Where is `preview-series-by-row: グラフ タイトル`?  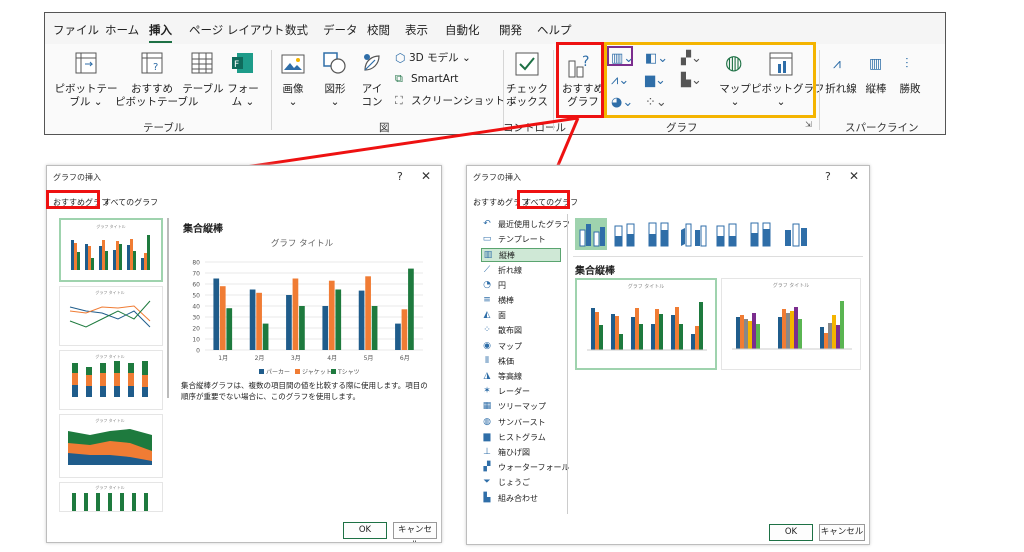 preview-series-by-row: グラフ タイトル is located at coordinates (646, 324).